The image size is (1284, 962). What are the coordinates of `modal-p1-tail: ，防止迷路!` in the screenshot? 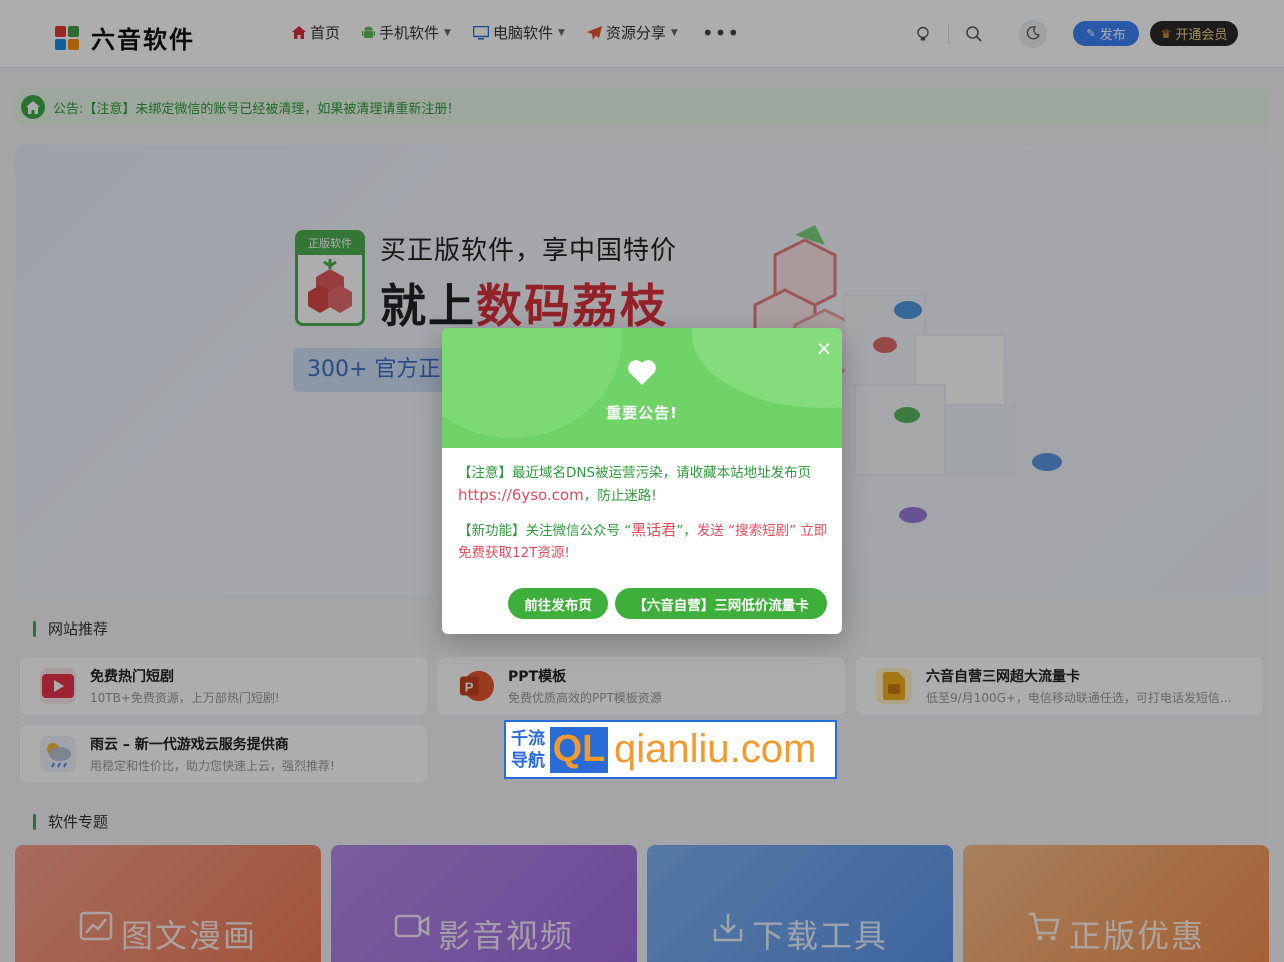 It's located at (620, 496).